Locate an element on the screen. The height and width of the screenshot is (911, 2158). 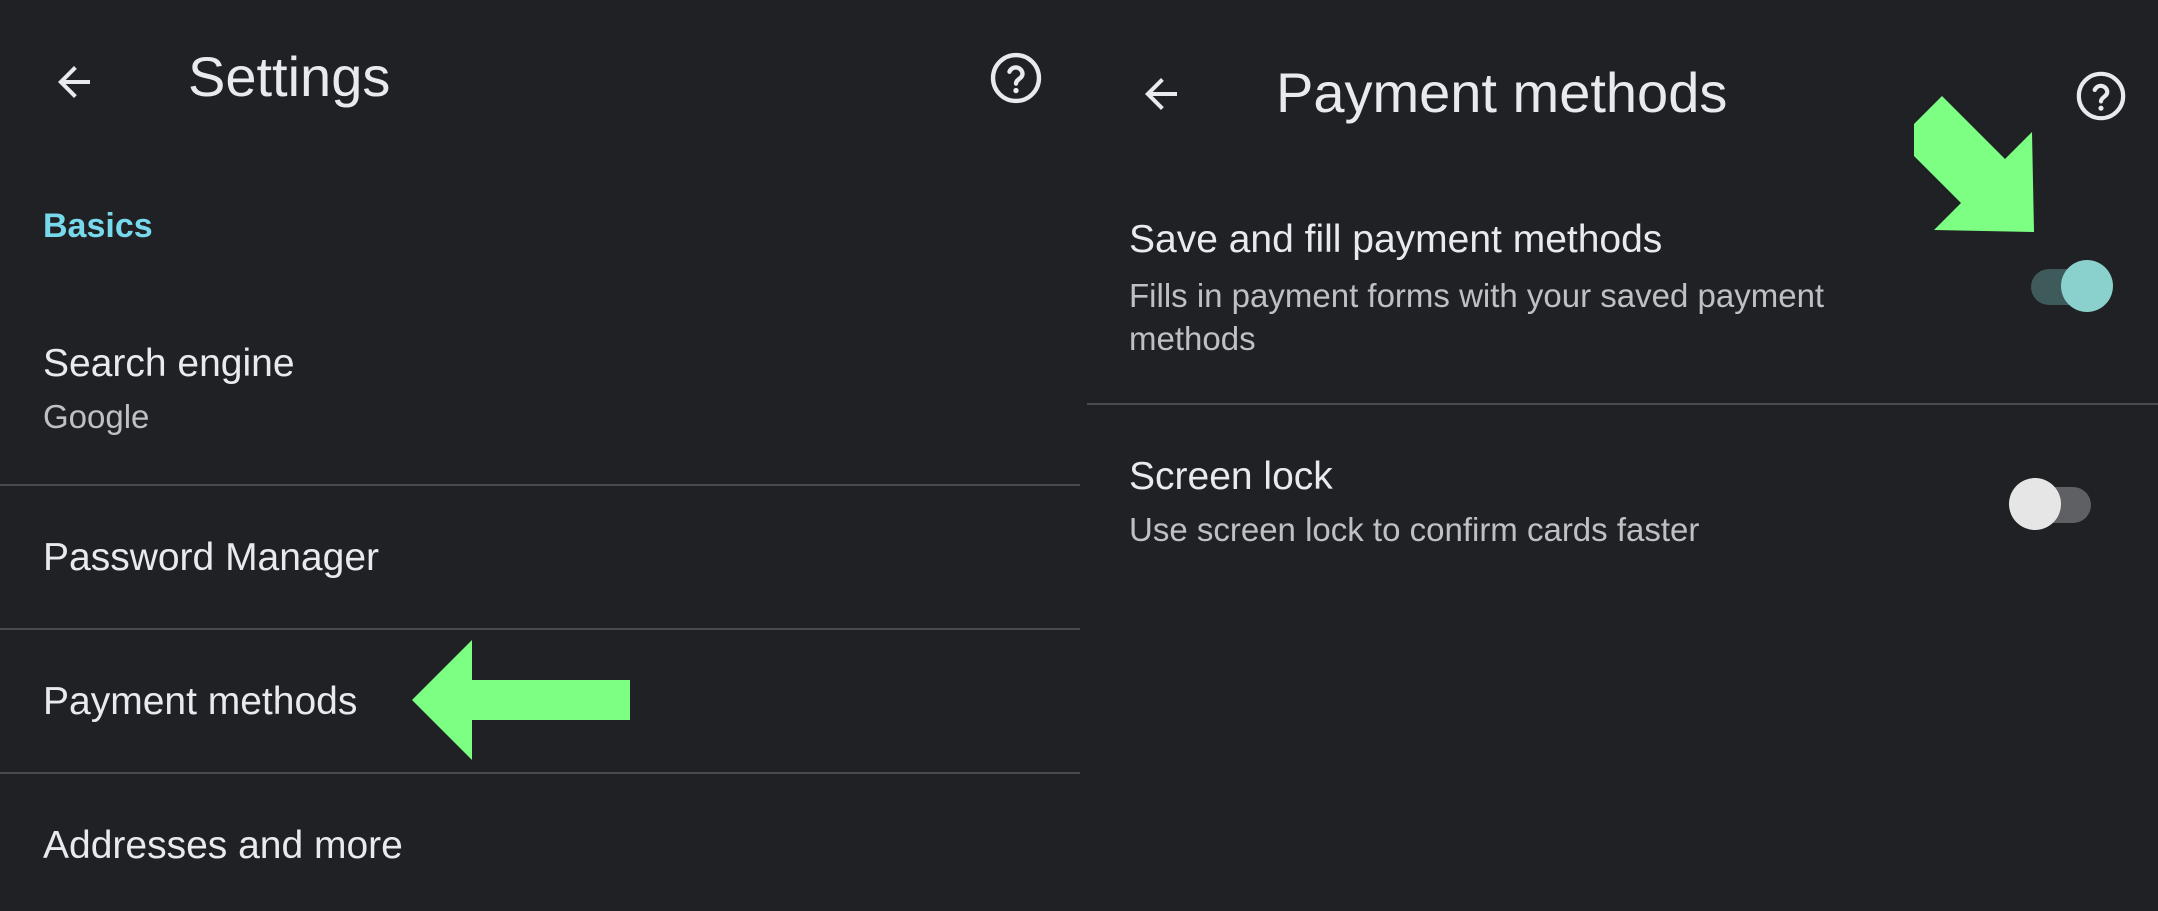
settings-item-label: Addresses and more is located at coordinates (223, 845).